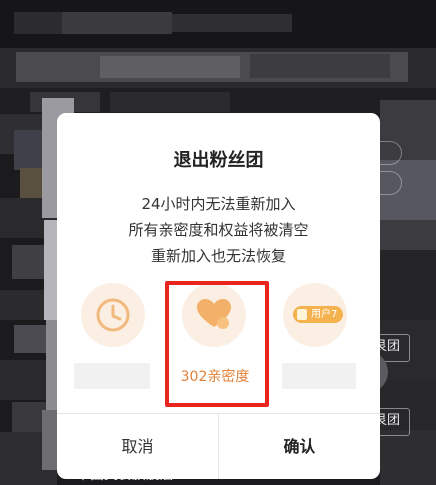 This screenshot has width=436, height=485. I want to click on user-level-badge-icon: 用户7, so click(318, 314).